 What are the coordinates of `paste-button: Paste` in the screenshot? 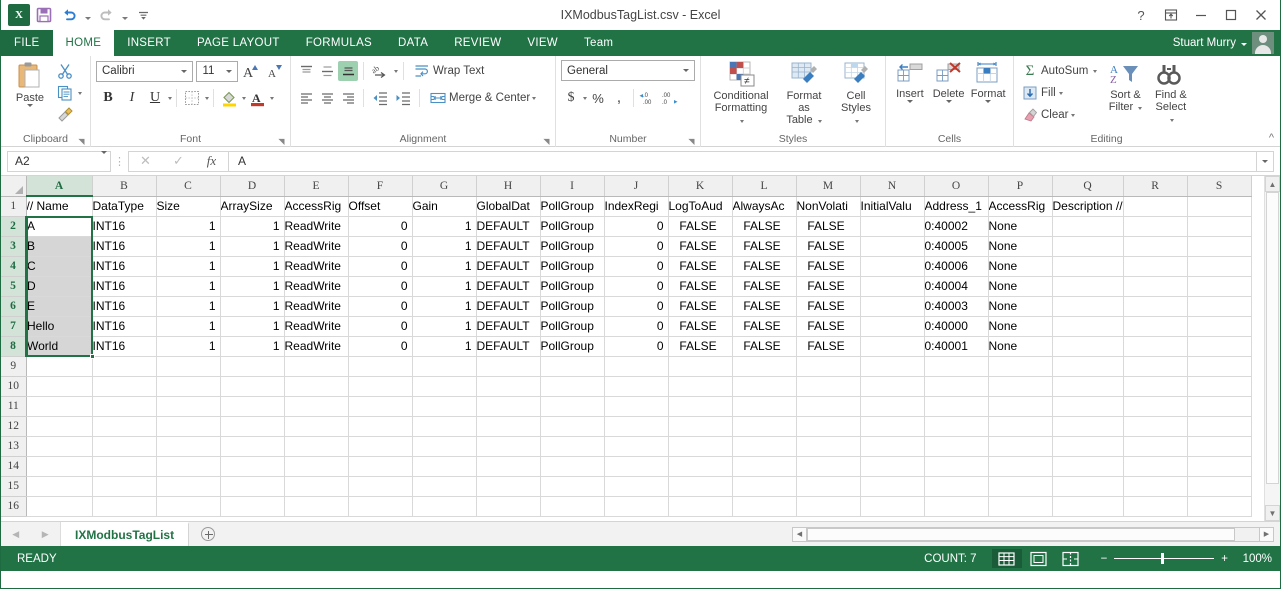 It's located at (30, 95).